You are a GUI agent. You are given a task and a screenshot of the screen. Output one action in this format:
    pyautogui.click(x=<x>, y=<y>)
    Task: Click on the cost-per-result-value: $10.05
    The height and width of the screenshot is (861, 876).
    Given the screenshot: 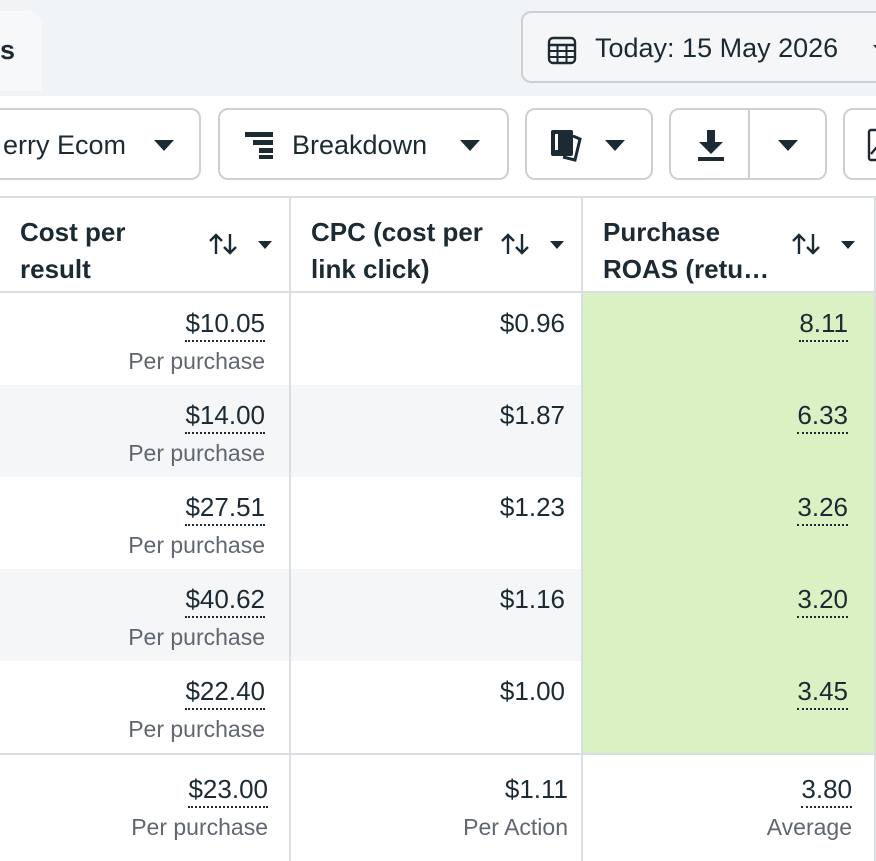 What is the action you would take?
    pyautogui.click(x=225, y=325)
    